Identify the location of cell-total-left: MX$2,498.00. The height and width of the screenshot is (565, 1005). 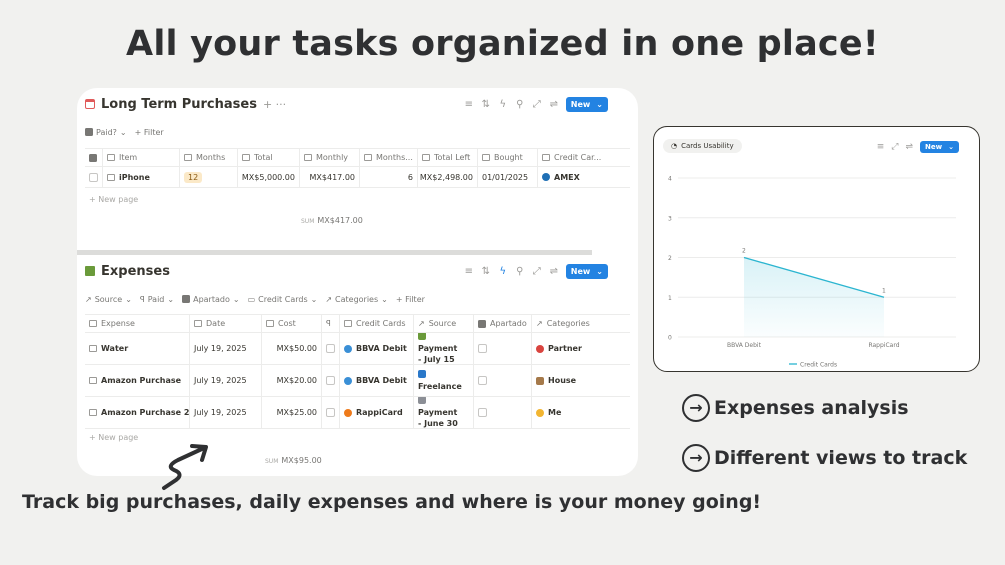
(448, 177).